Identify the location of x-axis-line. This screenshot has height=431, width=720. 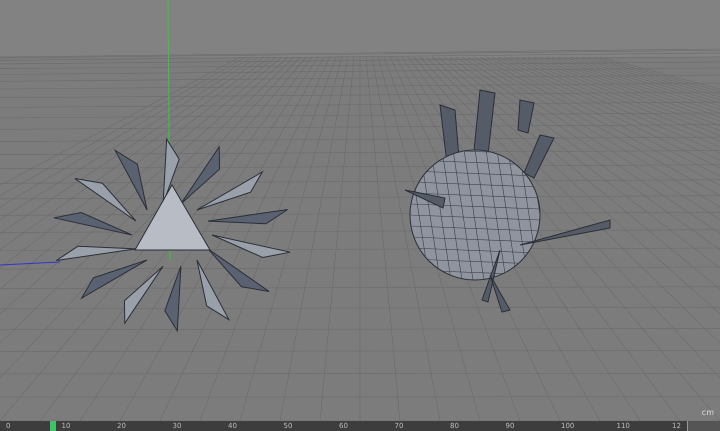
(30, 264).